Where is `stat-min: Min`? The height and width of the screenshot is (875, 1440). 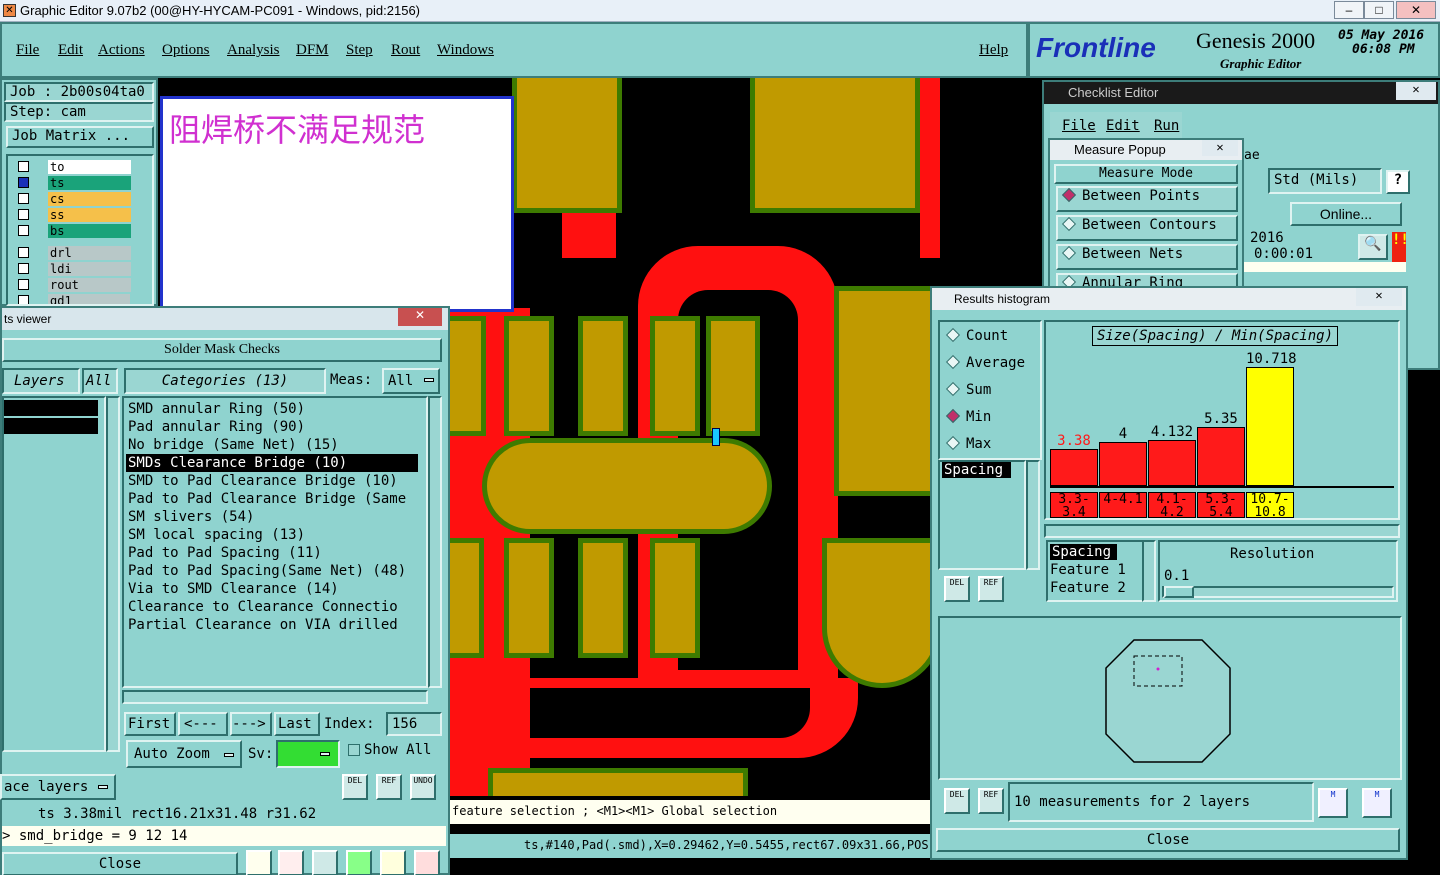
stat-min: Min is located at coordinates (968, 416).